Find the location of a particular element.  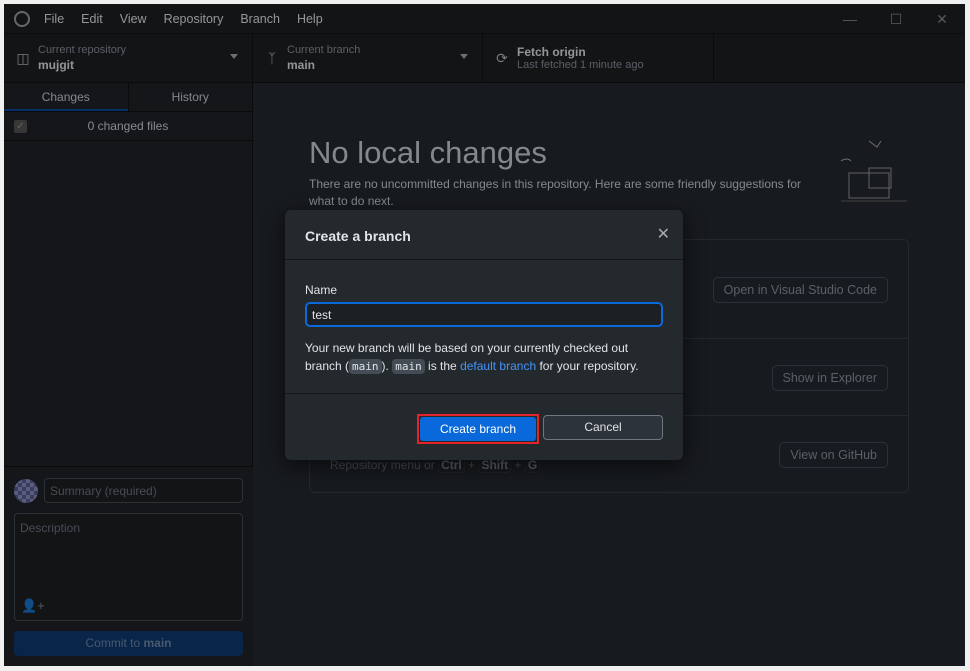

create-branch-button-highlight: Create branch is located at coordinates (478, 429).